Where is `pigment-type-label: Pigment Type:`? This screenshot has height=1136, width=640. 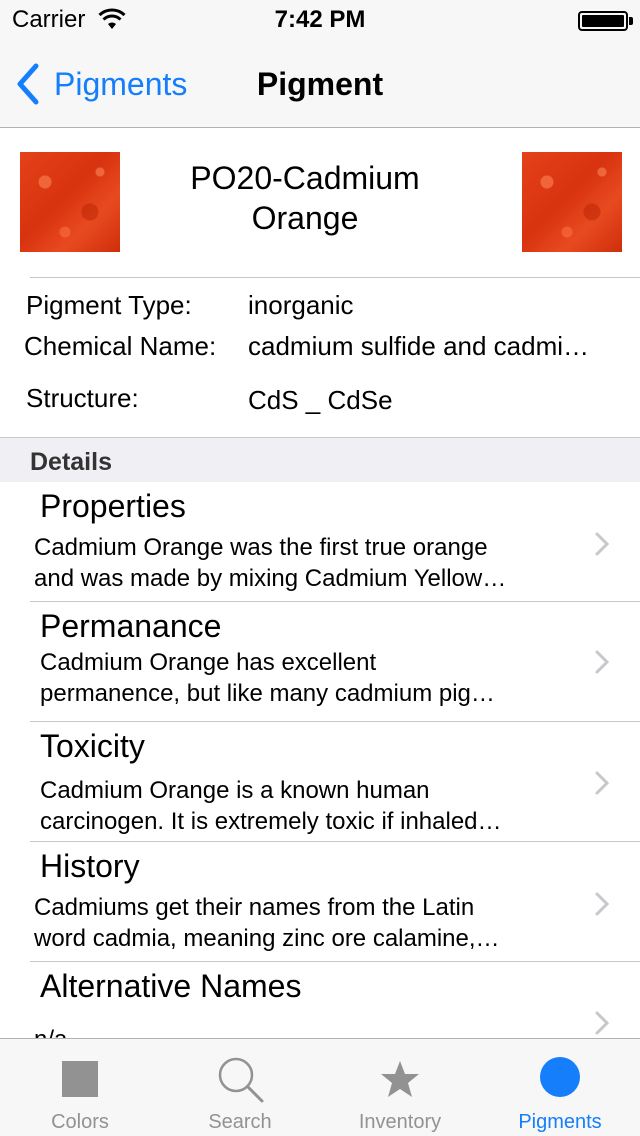 pigment-type-label: Pigment Type: is located at coordinates (109, 305).